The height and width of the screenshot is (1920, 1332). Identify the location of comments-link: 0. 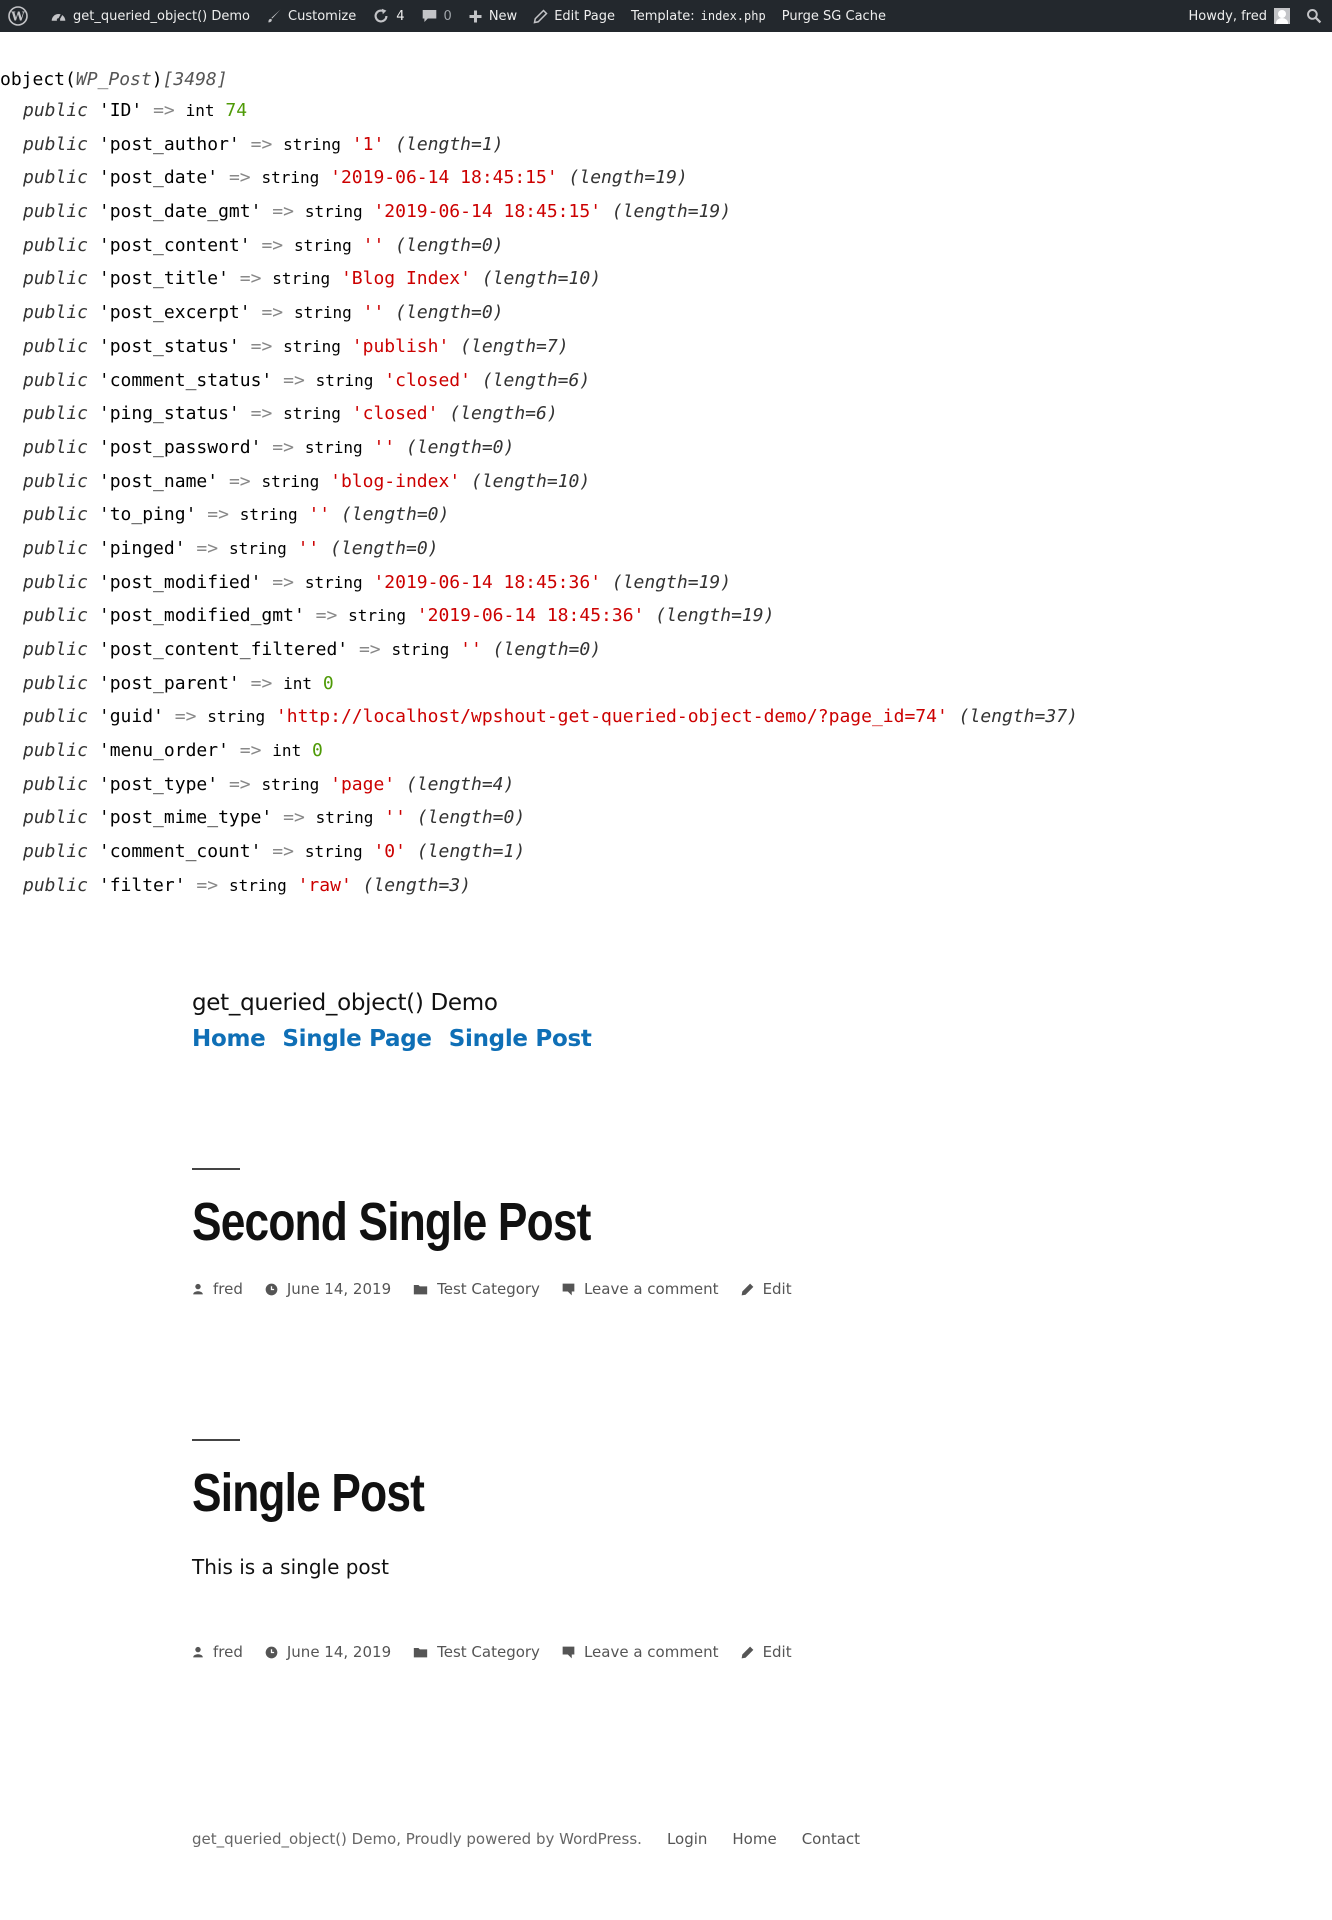
(436, 16).